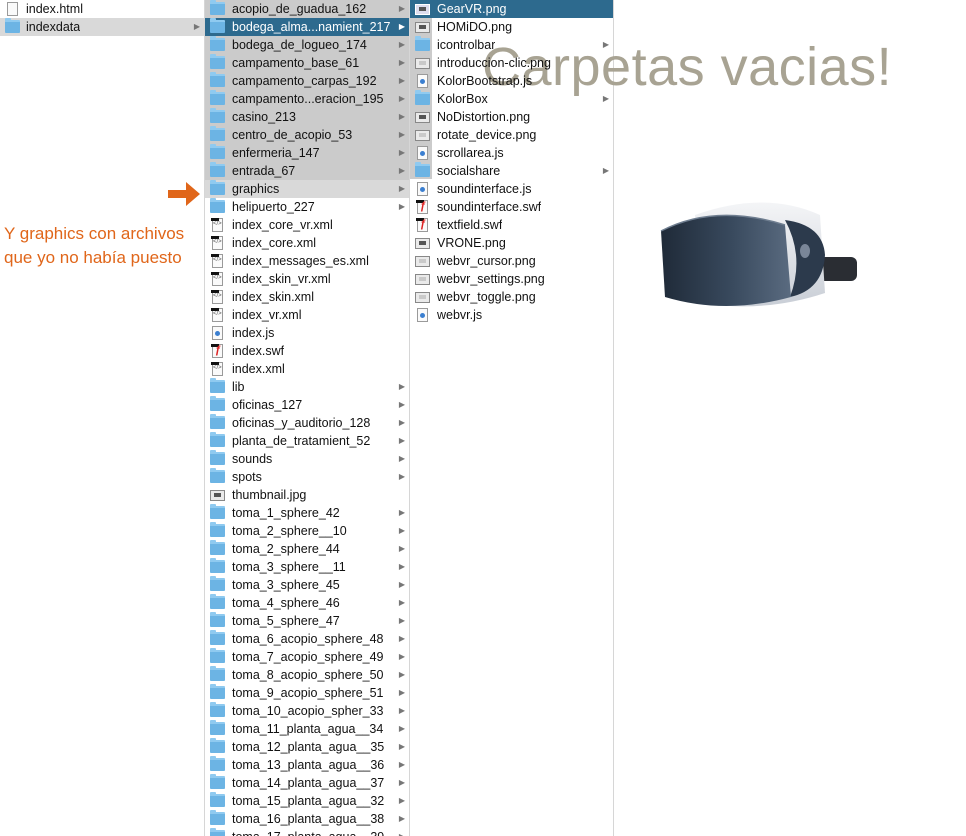 The width and height of the screenshot is (966, 836). What do you see at coordinates (307, 63) in the screenshot?
I see `folder-row-campamento-base-61: campamento_base_61 ▶` at bounding box center [307, 63].